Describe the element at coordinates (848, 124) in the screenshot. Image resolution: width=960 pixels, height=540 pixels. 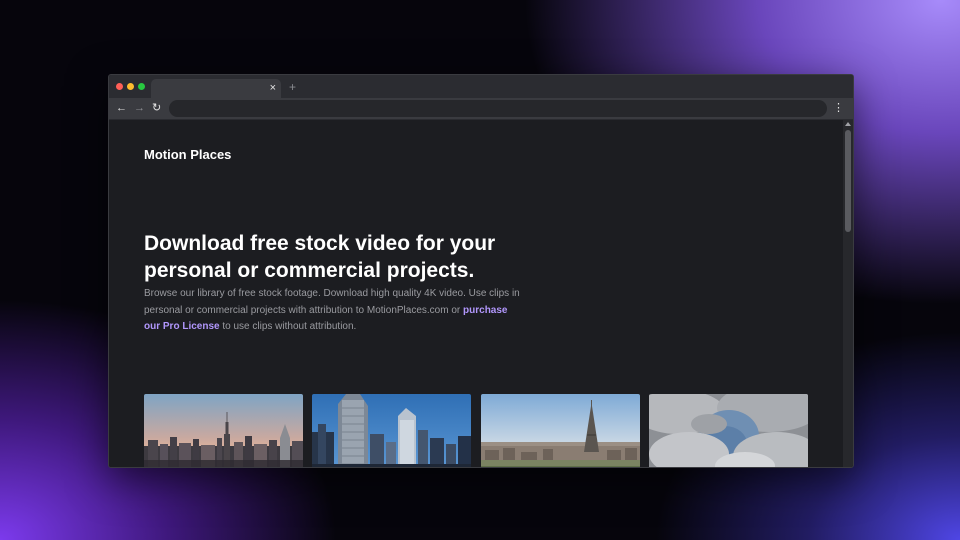
I see `scroll-up-arrow-icon` at that location.